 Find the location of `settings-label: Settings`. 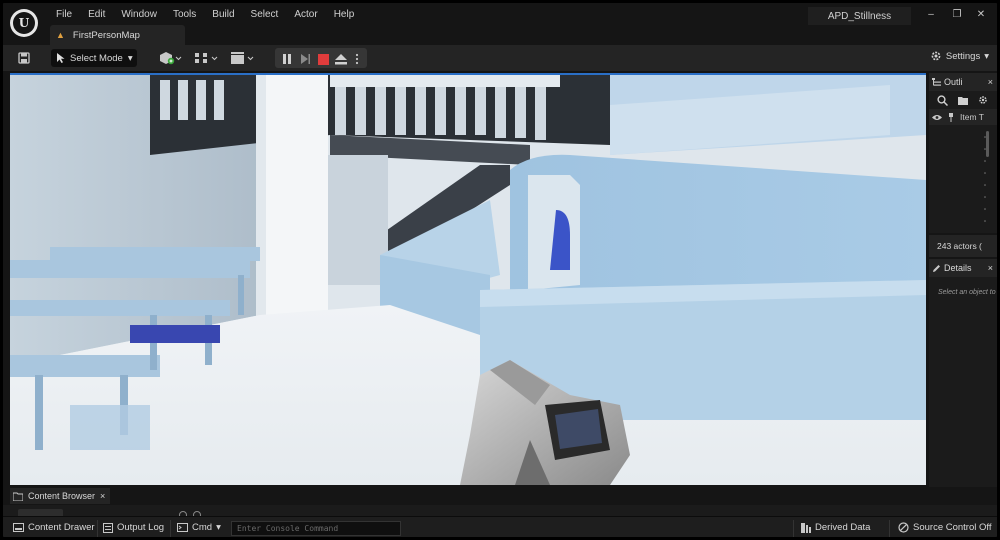

settings-label: Settings is located at coordinates (963, 56).